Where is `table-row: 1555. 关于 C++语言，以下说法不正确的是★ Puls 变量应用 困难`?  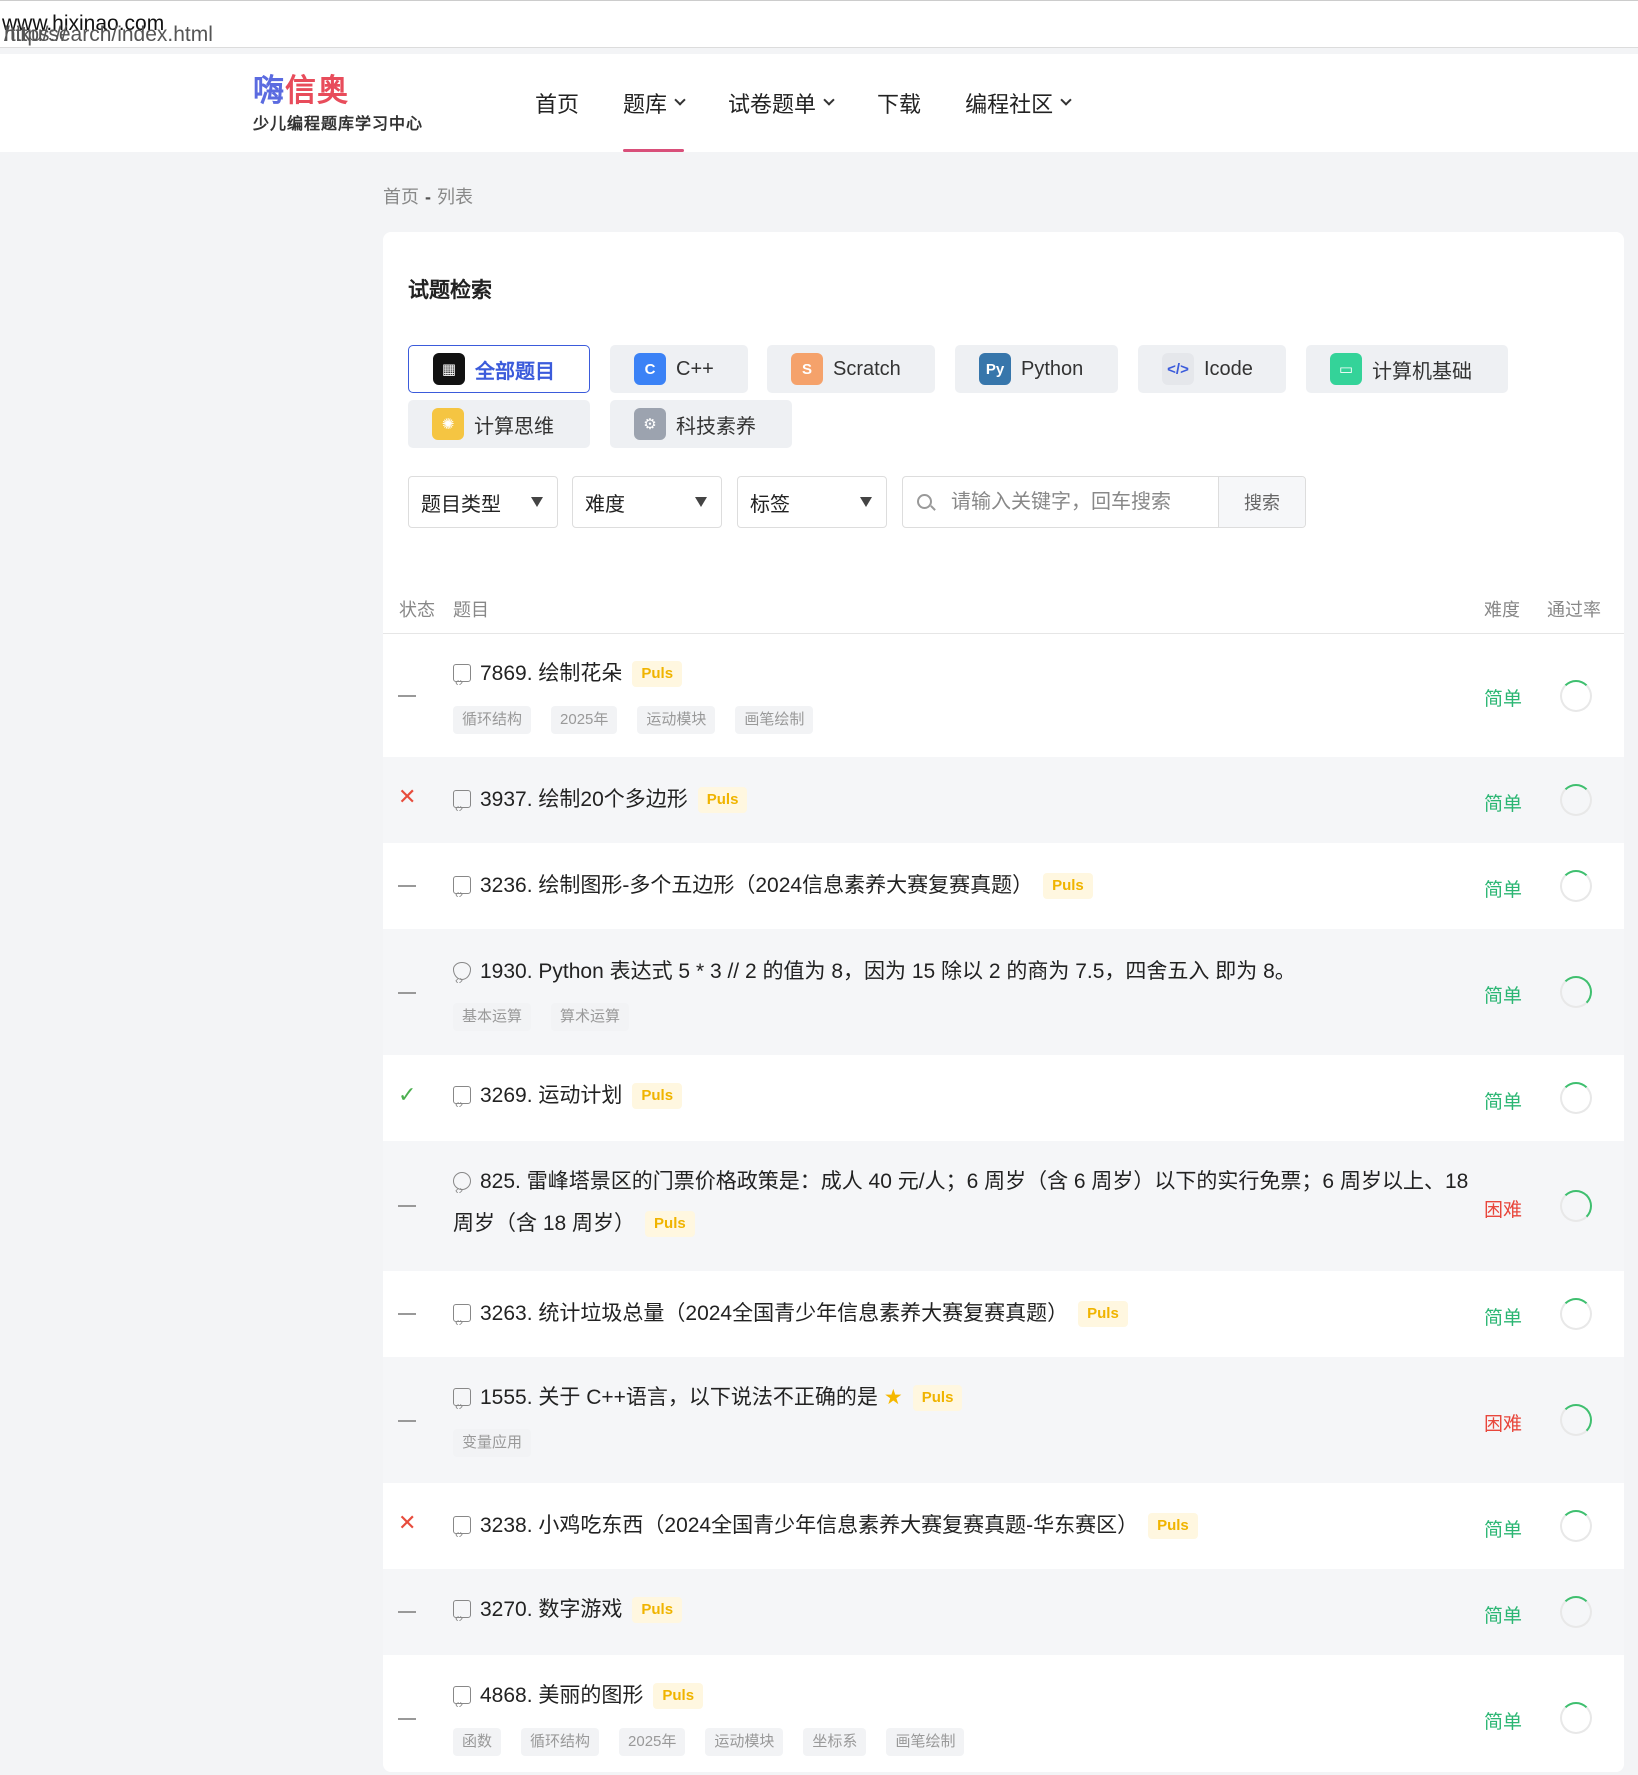
table-row: 1555. 关于 C++语言，以下说法不正确的是★ Puls 变量应用 困难 is located at coordinates (1003, 1420).